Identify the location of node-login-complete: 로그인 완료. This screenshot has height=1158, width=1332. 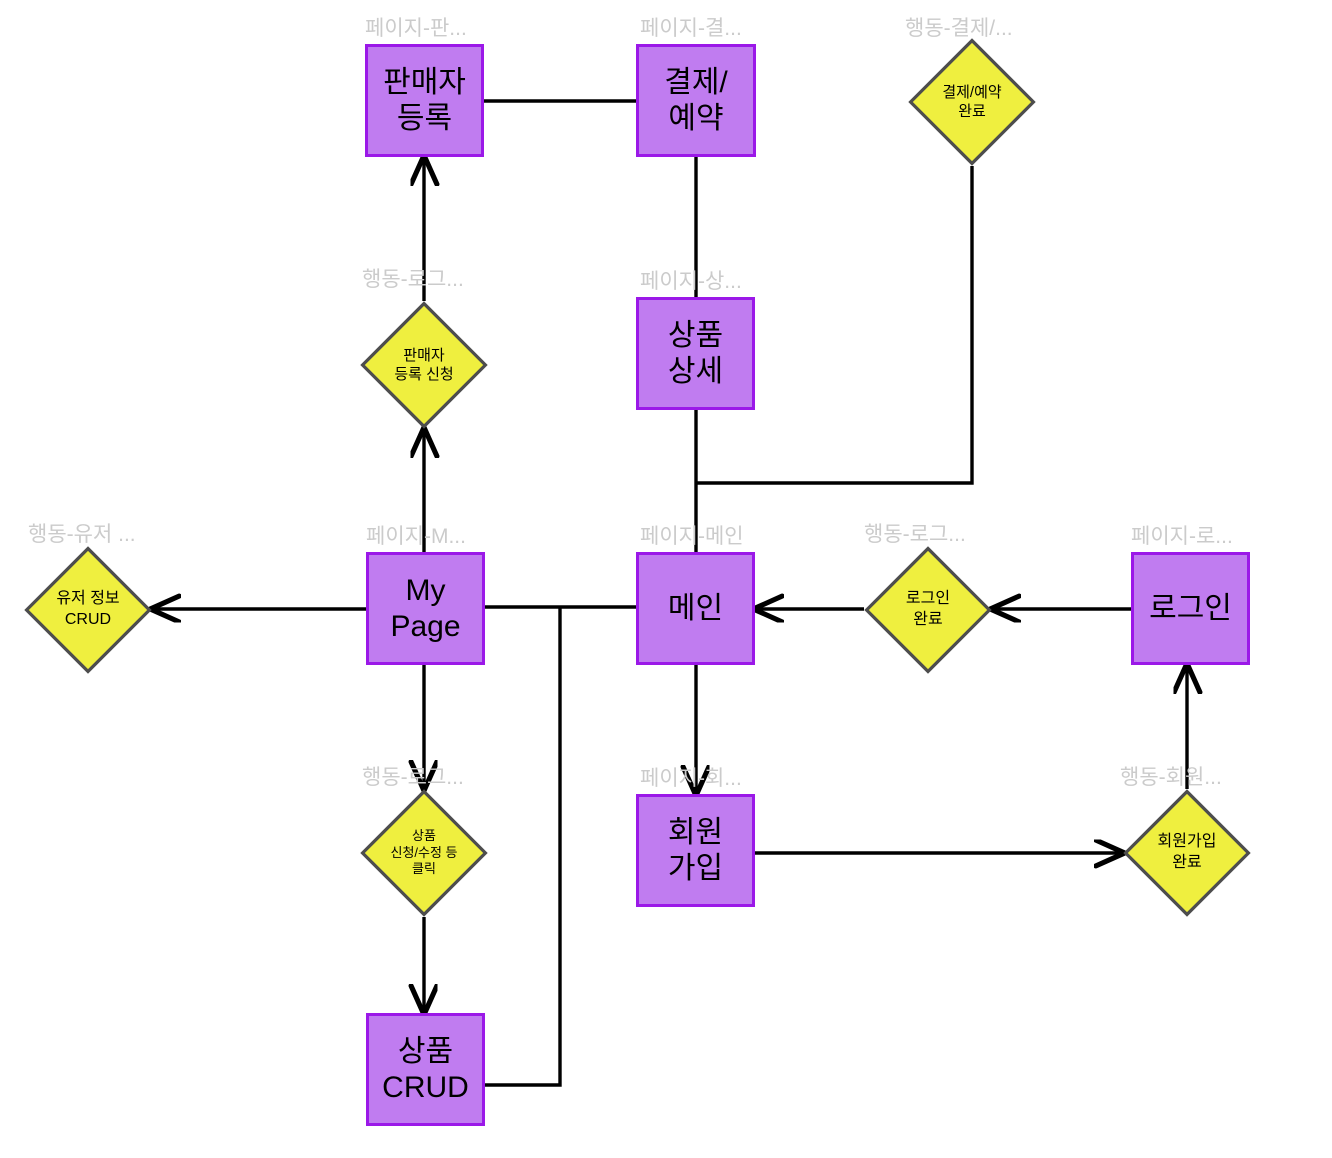
(928, 610).